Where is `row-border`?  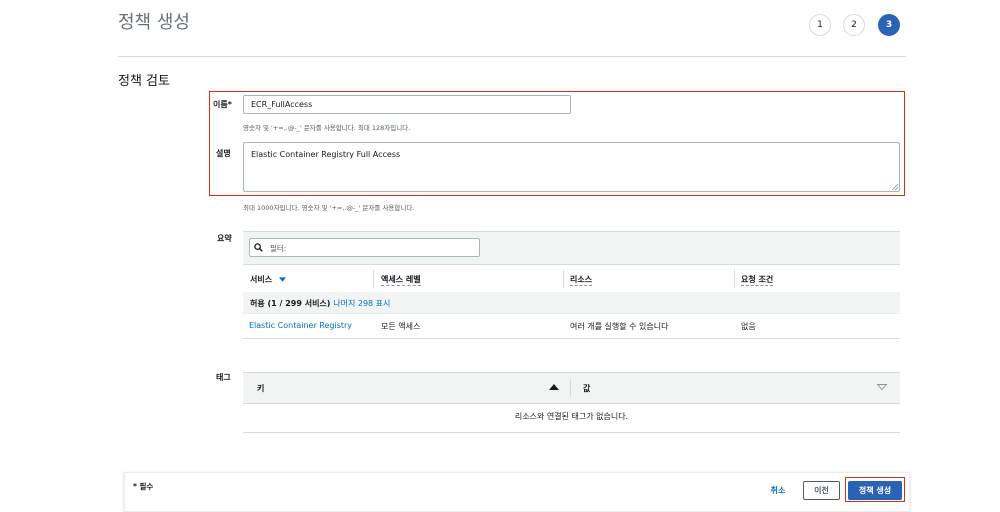
row-border is located at coordinates (571, 313).